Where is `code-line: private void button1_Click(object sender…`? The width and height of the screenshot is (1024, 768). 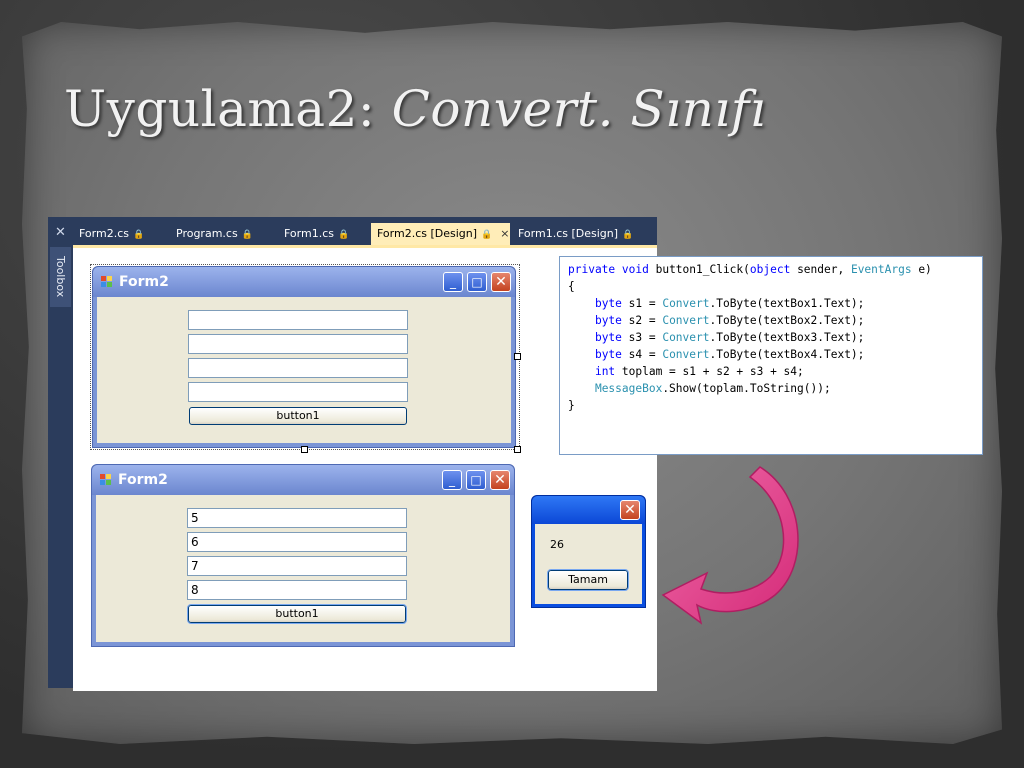
code-line: private void button1_Click(object sender… is located at coordinates (750, 269).